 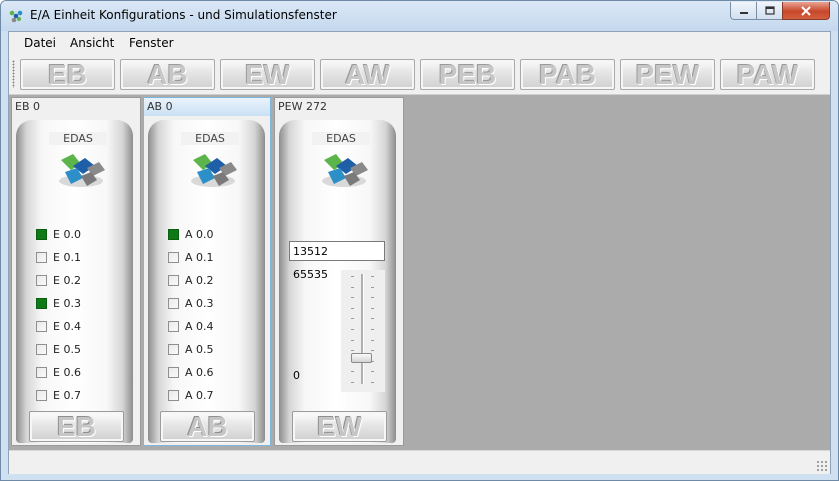 What do you see at coordinates (302, 106) in the screenshot?
I see `pew-module-header: PEW 272` at bounding box center [302, 106].